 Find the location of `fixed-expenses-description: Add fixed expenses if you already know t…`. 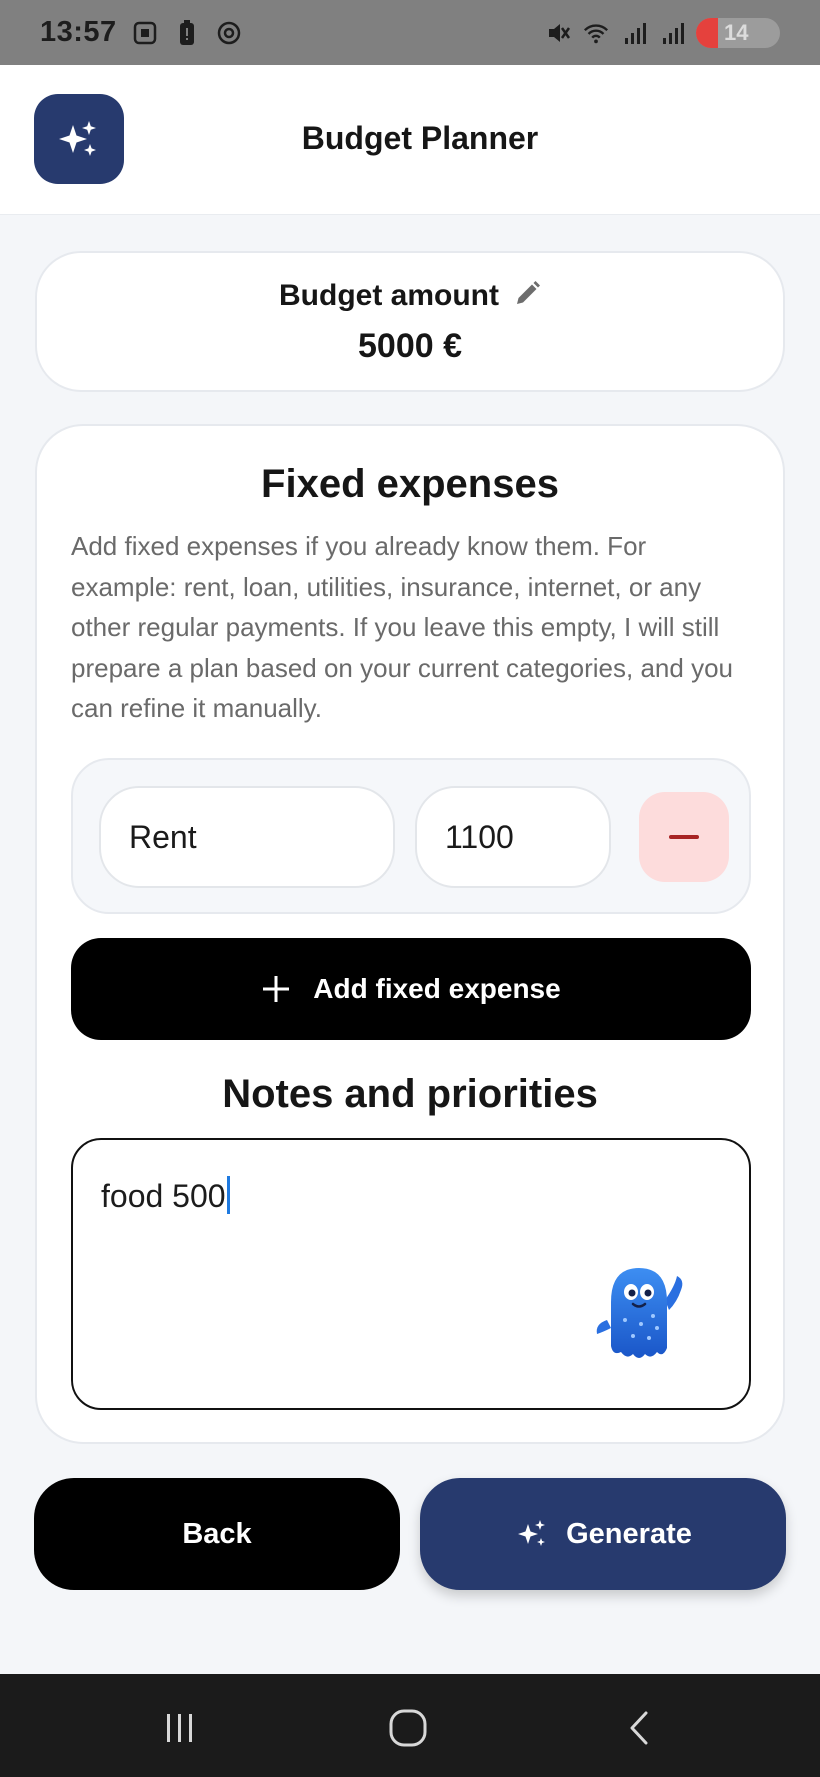

fixed-expenses-description: Add fixed expenses if you already know t… is located at coordinates (402, 627).